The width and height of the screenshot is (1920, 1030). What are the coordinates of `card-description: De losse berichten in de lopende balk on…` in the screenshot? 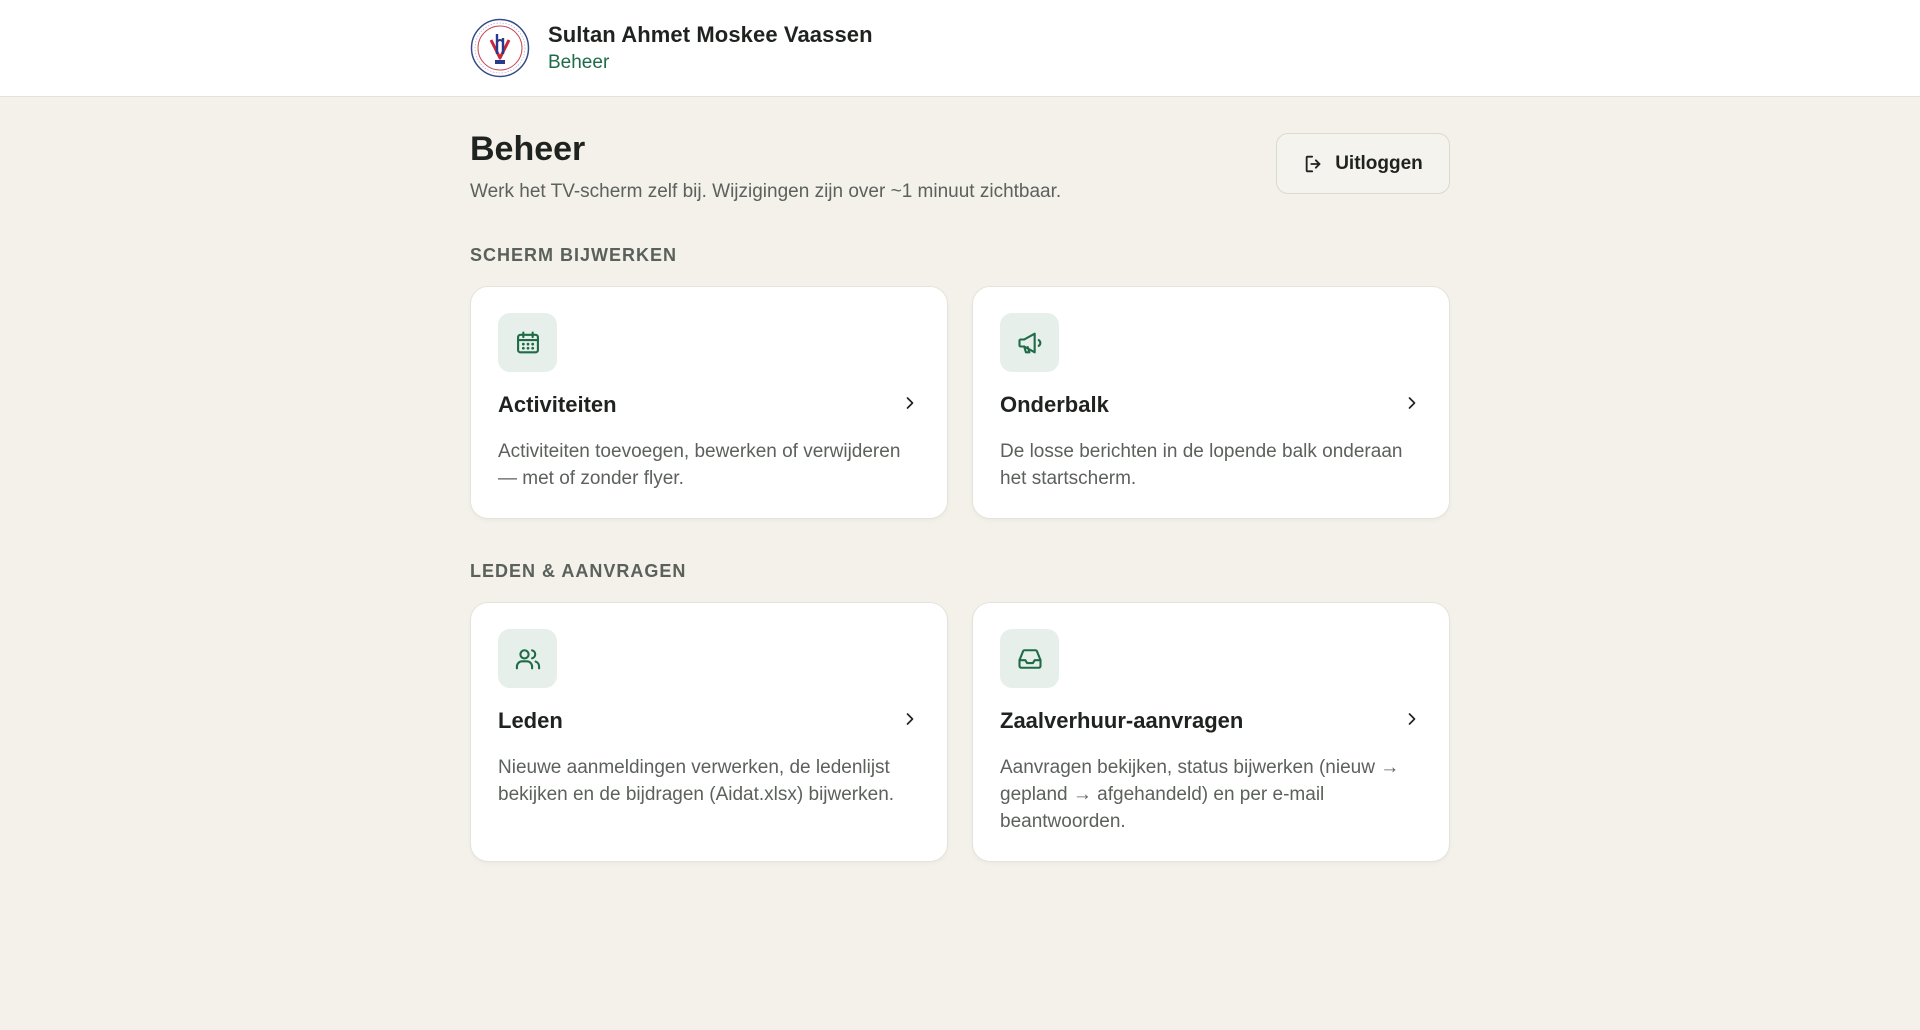 It's located at (1201, 465).